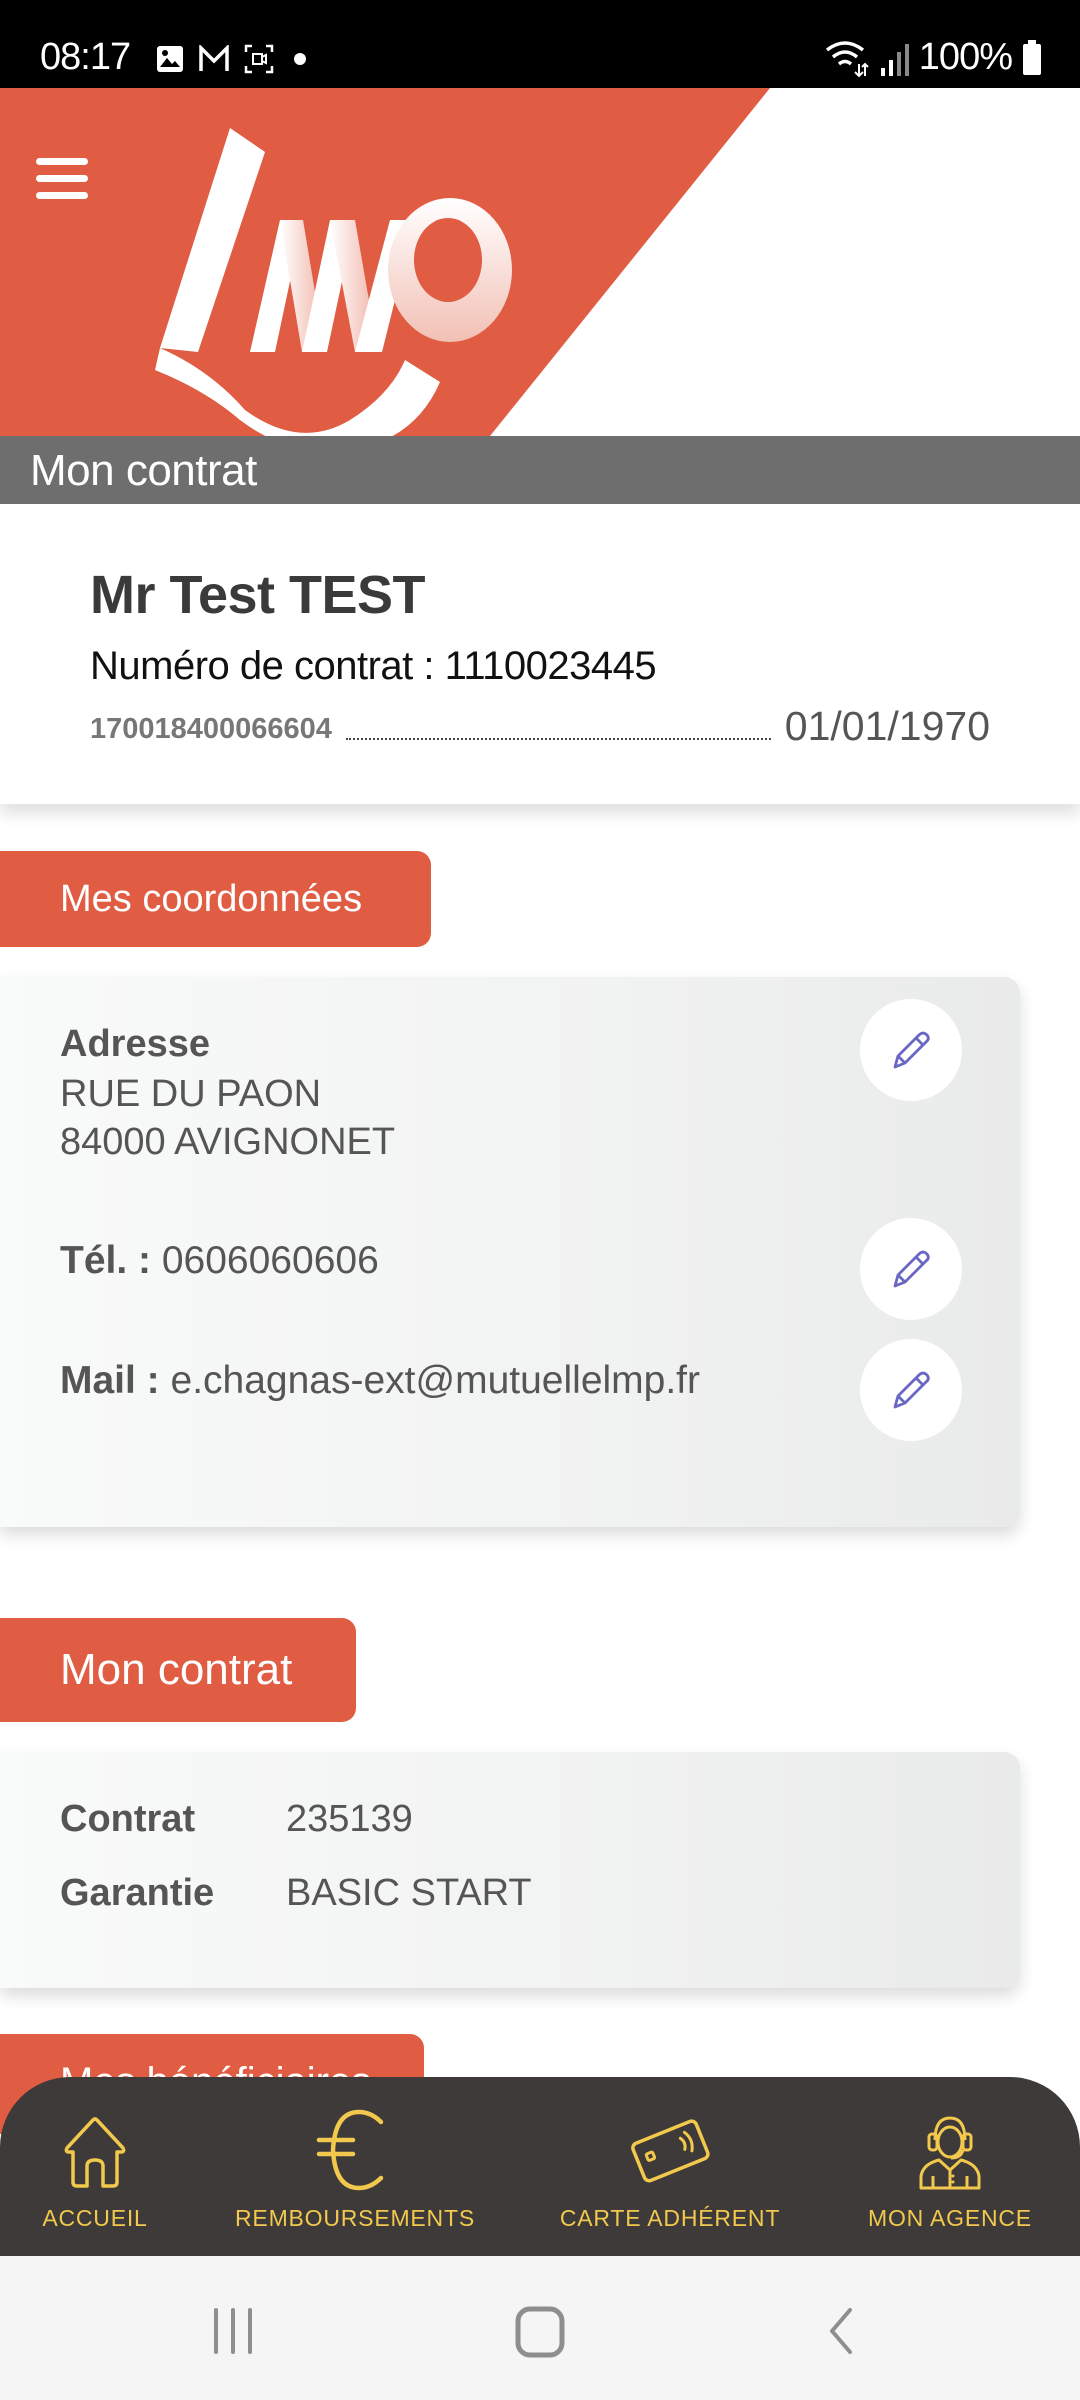 The image size is (1080, 2400). Describe the element at coordinates (85, 57) in the screenshot. I see `status-time: 08:17` at that location.